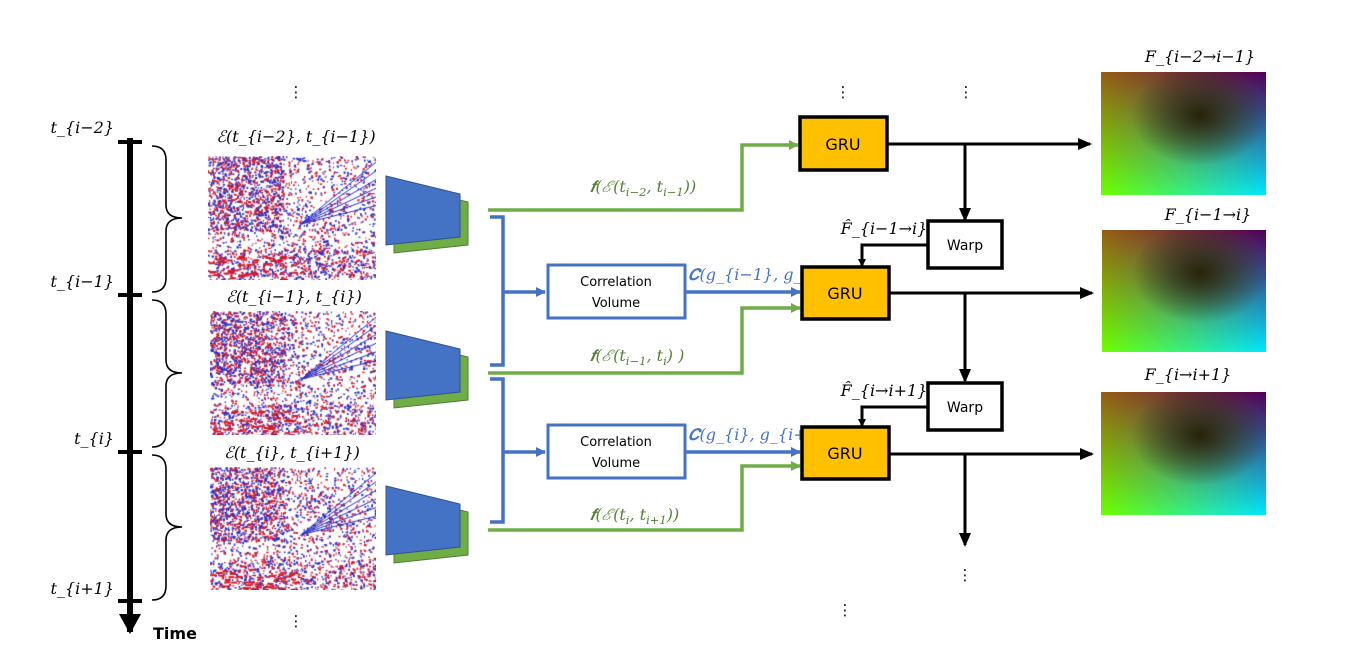  What do you see at coordinates (1199, 56) in the screenshot?
I see `flow-label: F_{i−2→i−1}` at bounding box center [1199, 56].